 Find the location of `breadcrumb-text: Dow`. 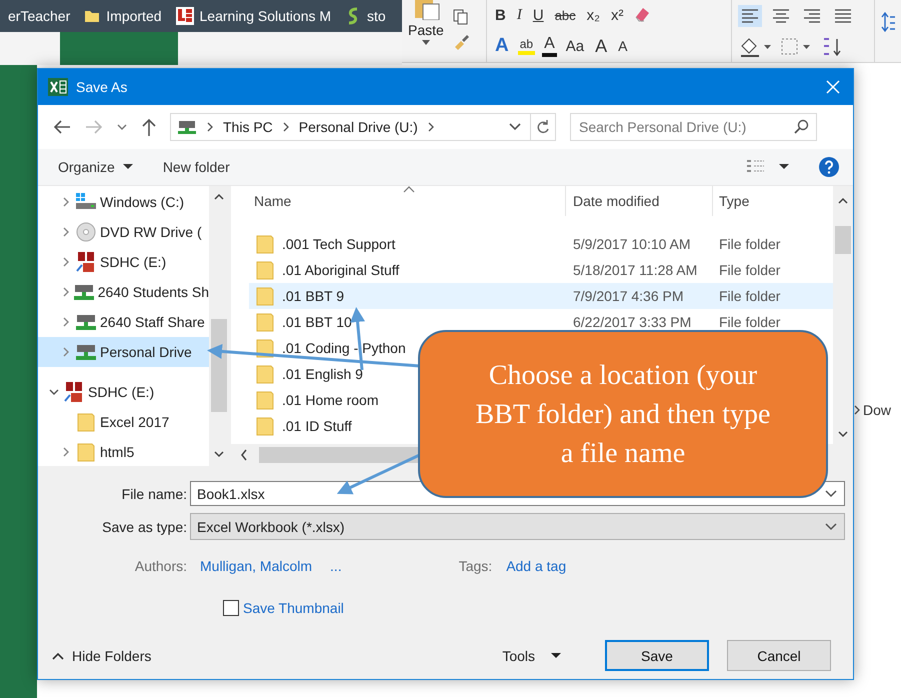

breadcrumb-text: Dow is located at coordinates (877, 410).